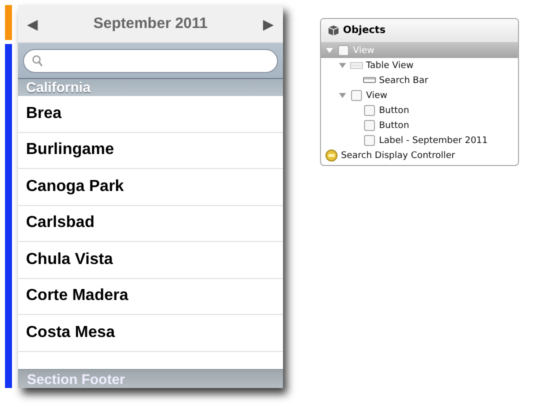 This screenshot has width=540, height=407. What do you see at coordinates (150, 60) in the screenshot?
I see `search-field` at bounding box center [150, 60].